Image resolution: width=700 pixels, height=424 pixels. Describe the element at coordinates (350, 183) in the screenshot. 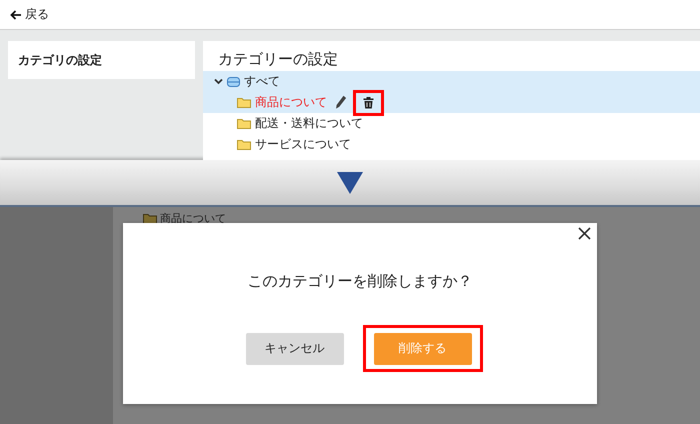

I see `down-arrow-icon` at that location.